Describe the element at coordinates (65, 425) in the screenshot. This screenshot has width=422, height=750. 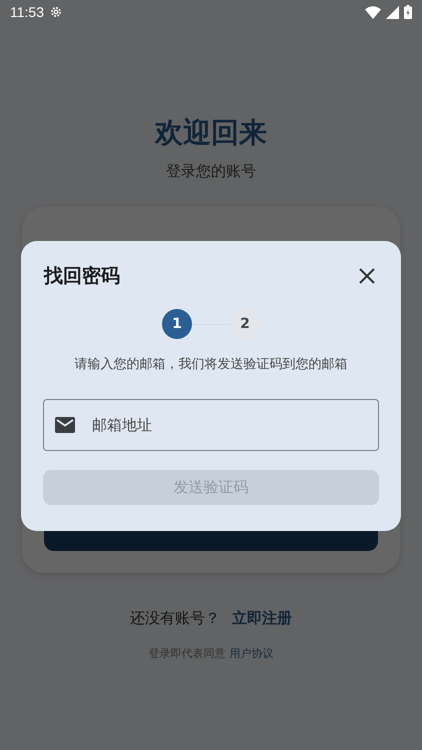
I see `mail-icon` at that location.